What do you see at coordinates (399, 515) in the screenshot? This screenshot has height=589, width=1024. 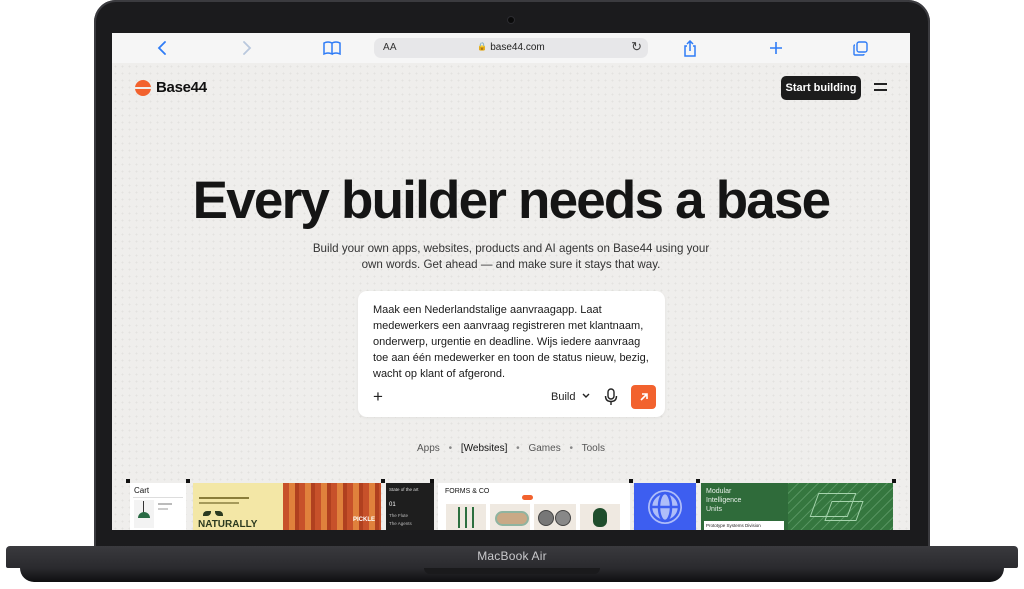 I see `preview-nav-item-1: The Flute` at bounding box center [399, 515].